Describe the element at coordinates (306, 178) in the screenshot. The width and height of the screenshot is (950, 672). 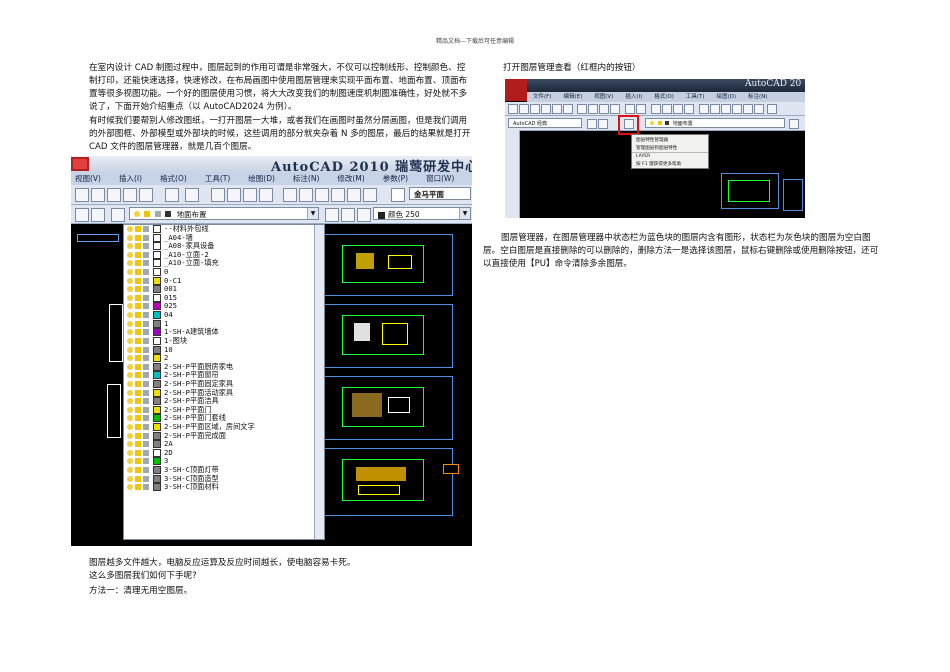
I see `menu-dimension: 标注(N)` at that location.